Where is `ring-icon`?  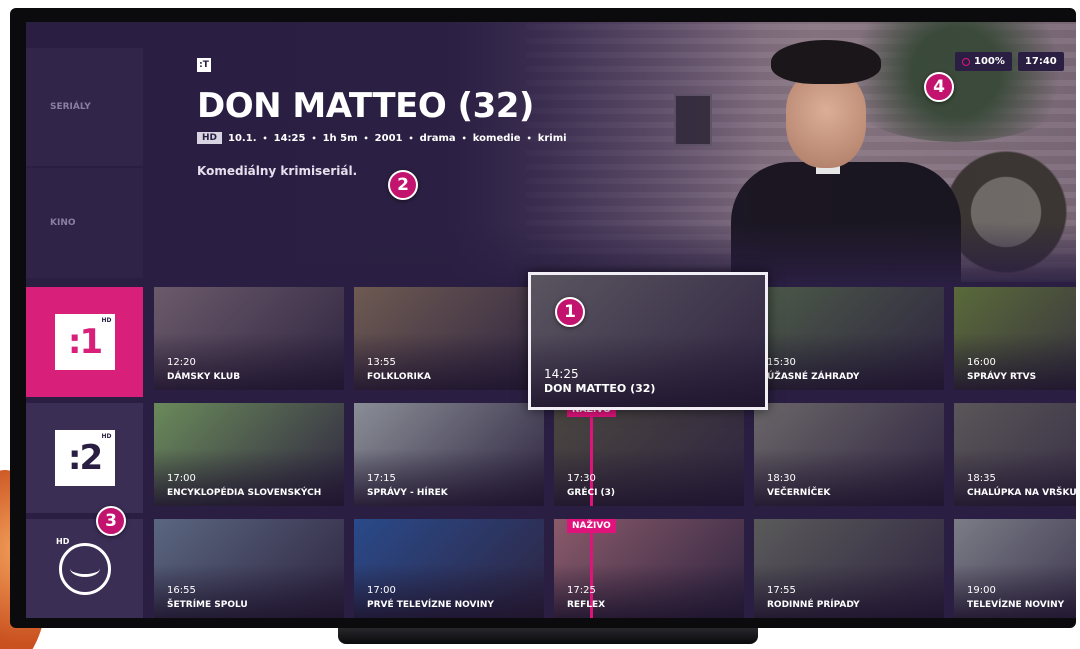 ring-icon is located at coordinates (966, 61).